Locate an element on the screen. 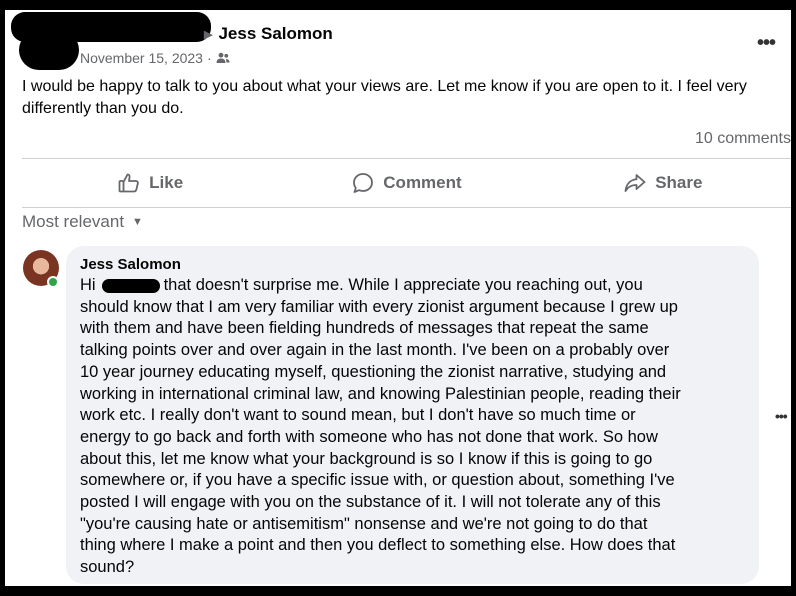 The height and width of the screenshot is (596, 796). comment-author: Jess Salomon is located at coordinates (412, 265).